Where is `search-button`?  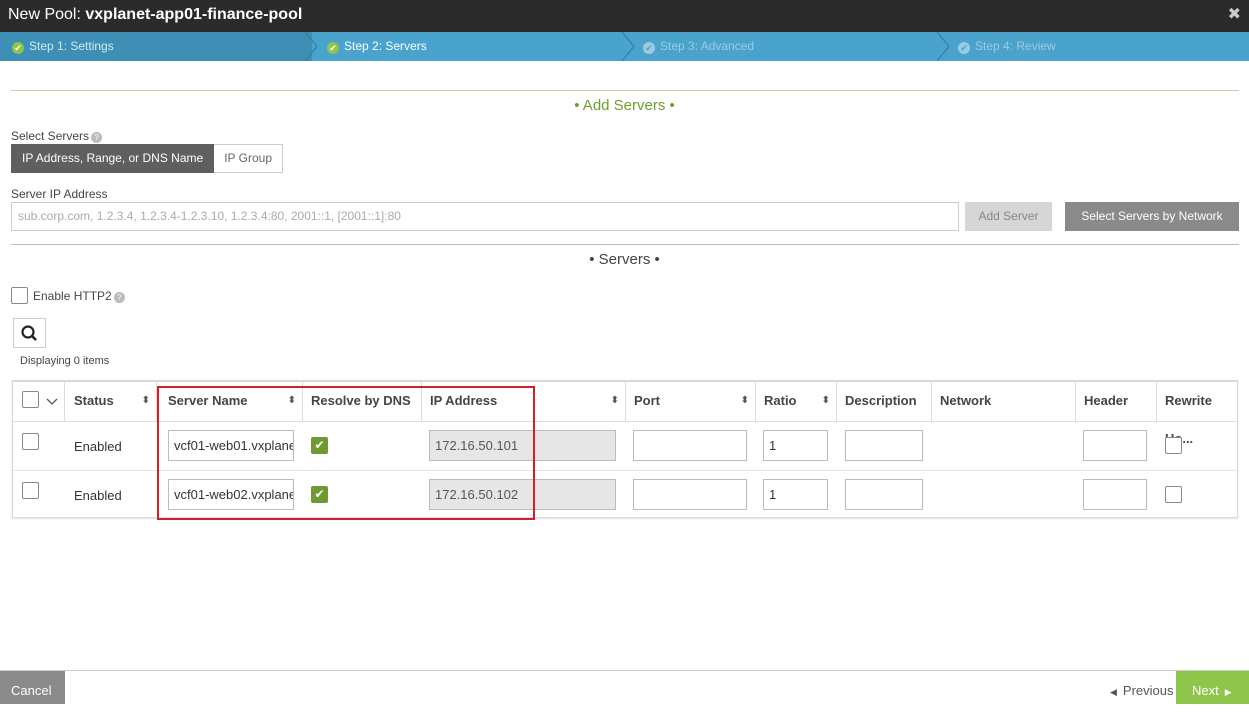 search-button is located at coordinates (29, 333).